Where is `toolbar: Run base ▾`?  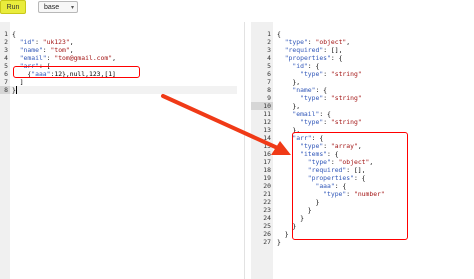 toolbar: Run base ▾ is located at coordinates (237, 10).